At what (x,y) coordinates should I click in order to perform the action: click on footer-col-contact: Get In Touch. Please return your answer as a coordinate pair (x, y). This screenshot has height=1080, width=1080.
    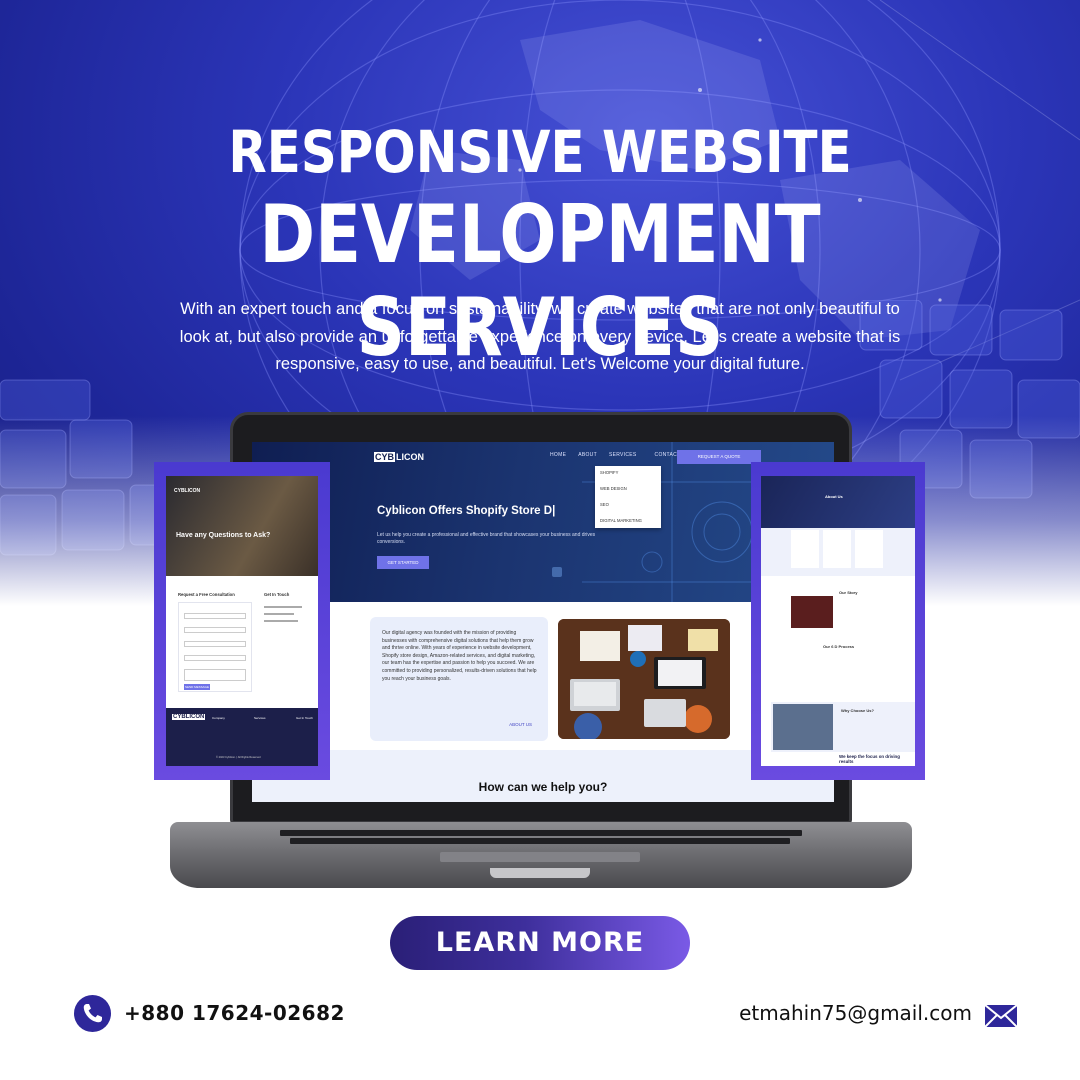
    Looking at the image, I should click on (304, 718).